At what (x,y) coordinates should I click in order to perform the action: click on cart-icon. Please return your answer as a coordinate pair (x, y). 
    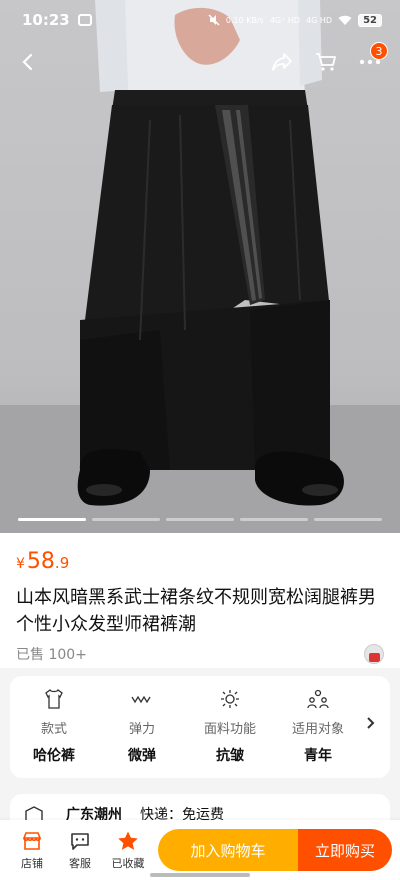
    Looking at the image, I should click on (326, 62).